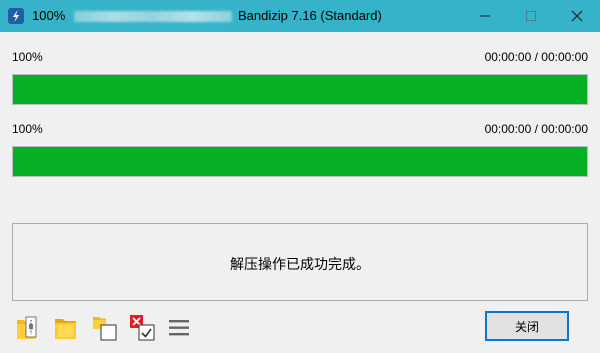 The height and width of the screenshot is (353, 600). What do you see at coordinates (527, 326) in the screenshot?
I see `close-button: 关闭` at bounding box center [527, 326].